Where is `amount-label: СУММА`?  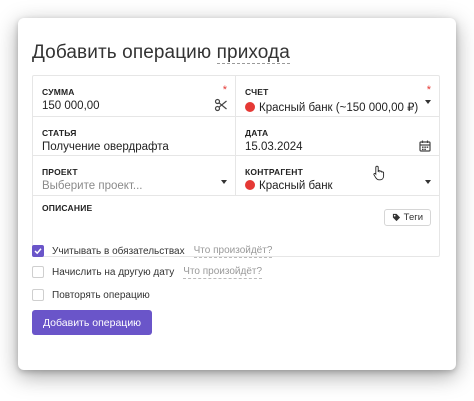 amount-label: СУММА is located at coordinates (58, 92).